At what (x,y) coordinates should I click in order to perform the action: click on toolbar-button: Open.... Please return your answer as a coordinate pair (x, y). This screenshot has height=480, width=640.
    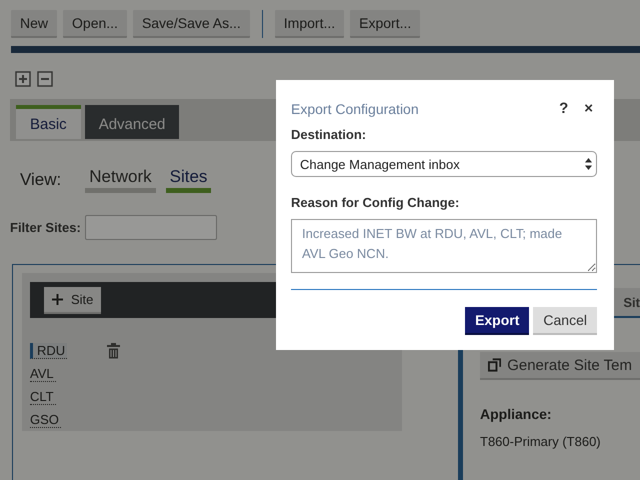
    Looking at the image, I should click on (95, 24).